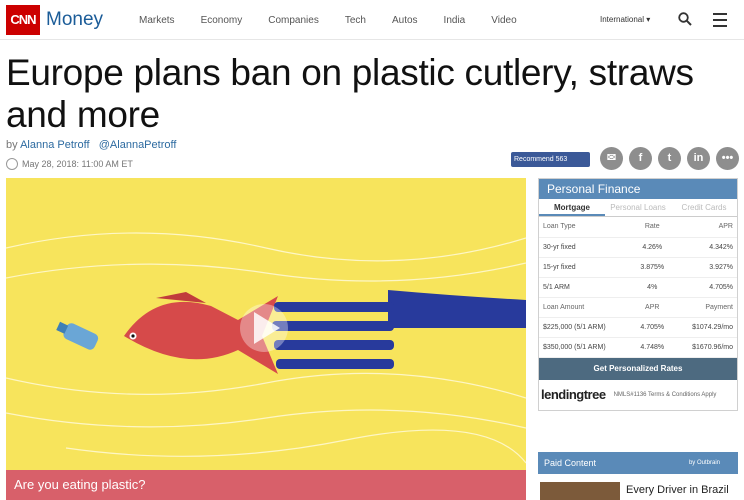 The width and height of the screenshot is (744, 500). I want to click on date-text: May 28, 2018: 11:00 AM ET, so click(77, 164).